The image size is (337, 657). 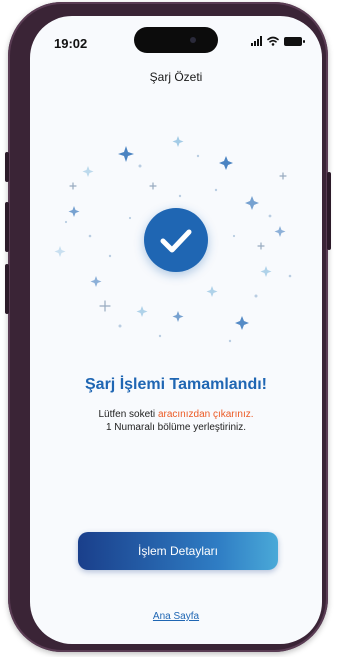 What do you see at coordinates (205, 414) in the screenshot?
I see `message-highlight: aracınızdan çıkarınız.` at bounding box center [205, 414].